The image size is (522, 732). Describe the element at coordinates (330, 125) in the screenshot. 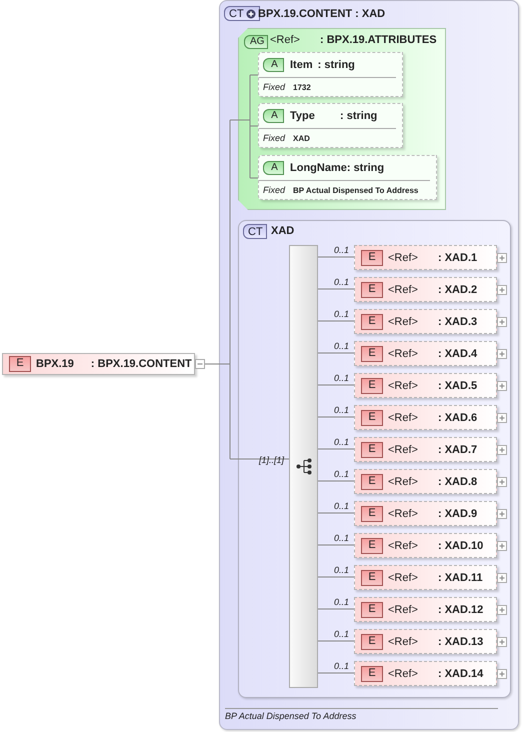

I see `attribute-node: A Type : string Fixed XAD` at that location.